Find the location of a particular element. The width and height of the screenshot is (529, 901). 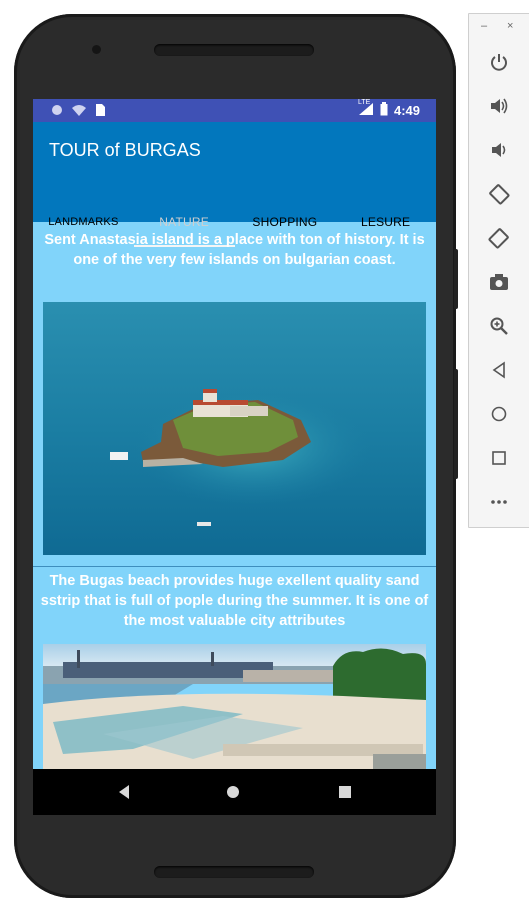

volume-down-icon is located at coordinates (499, 150).